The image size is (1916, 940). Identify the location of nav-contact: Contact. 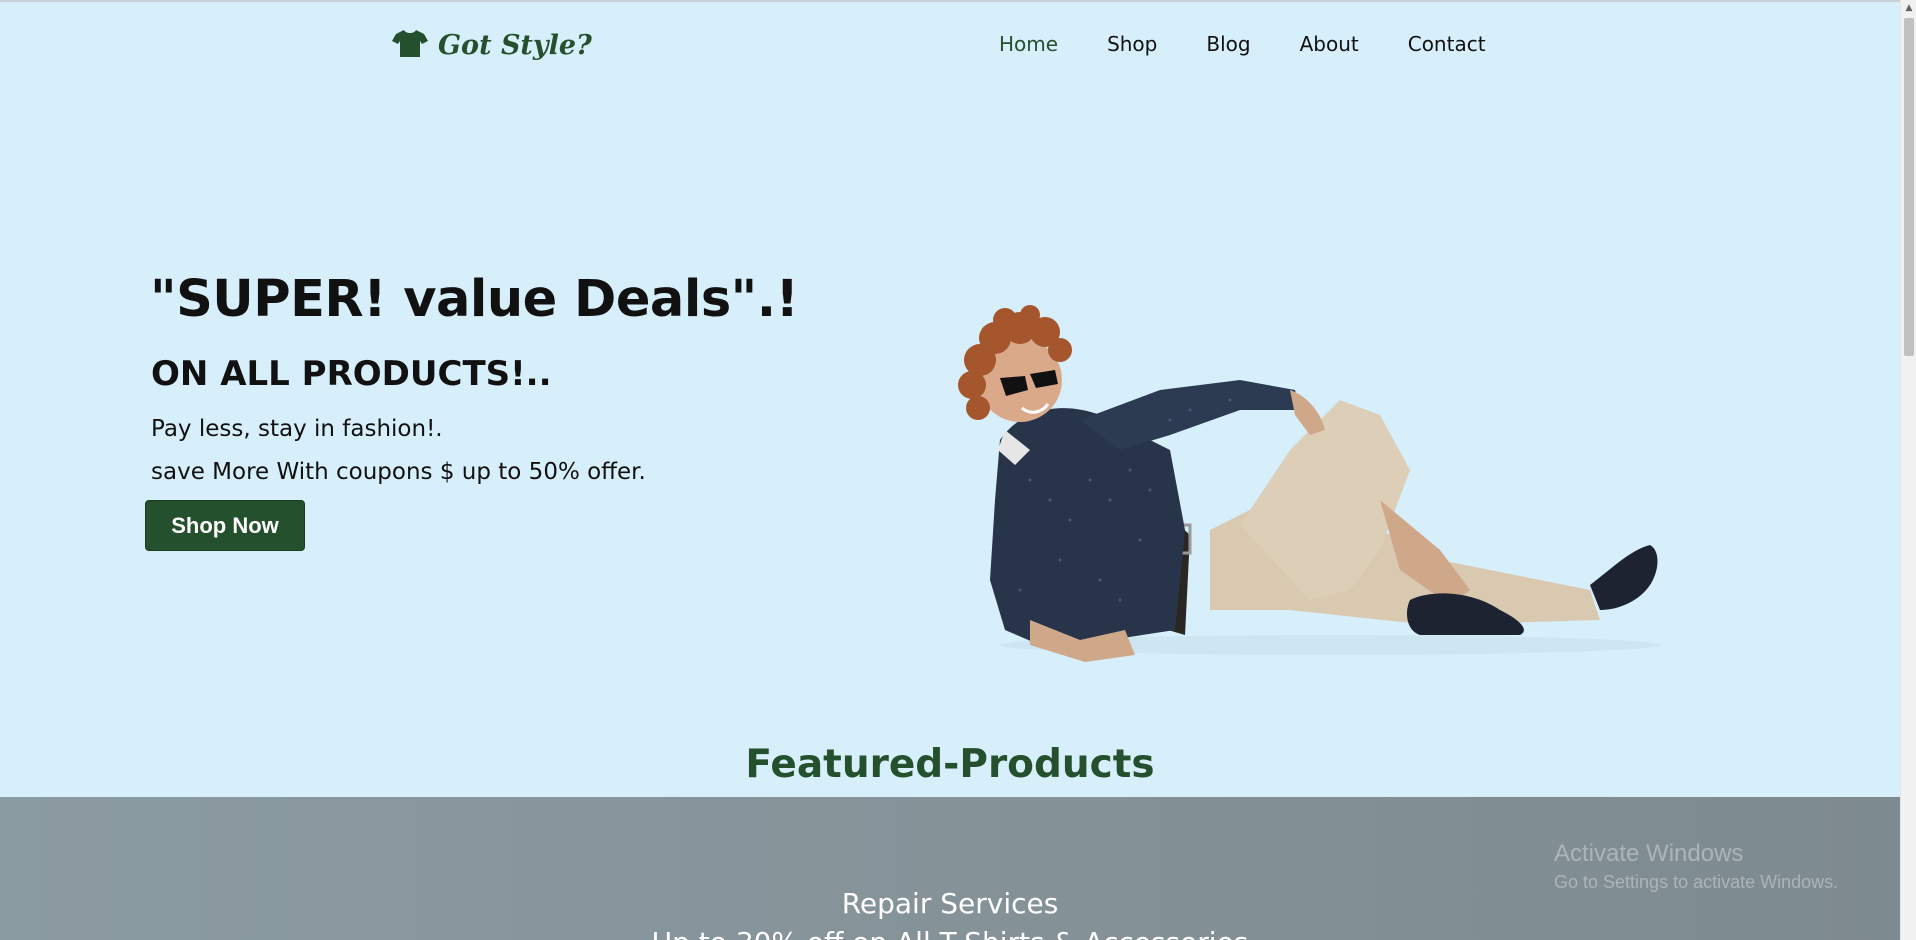
(1447, 44).